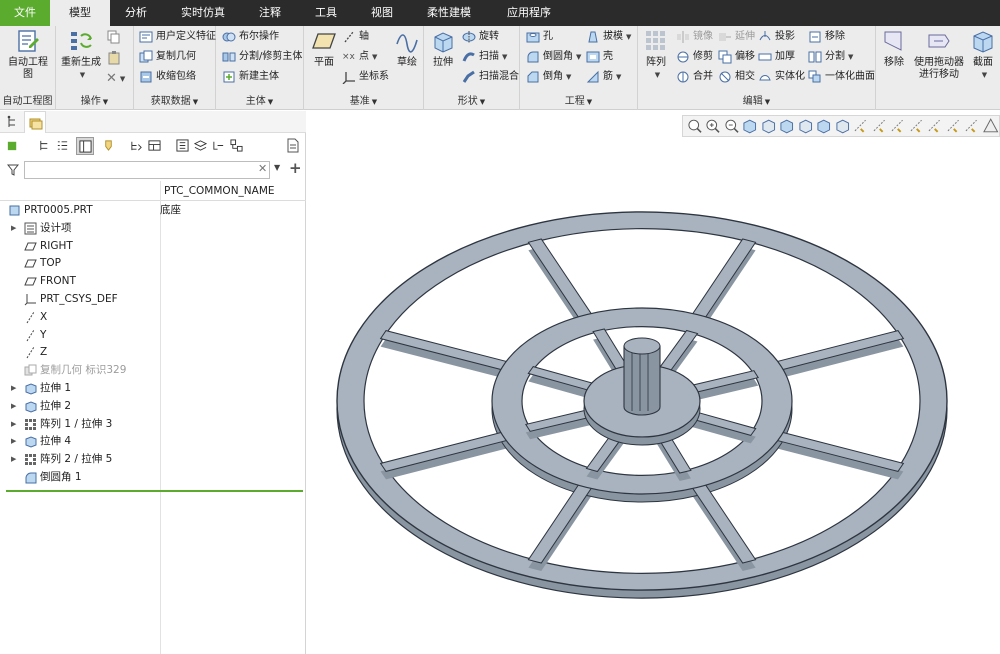 The image size is (1000, 654). Describe the element at coordinates (324, 48) in the screenshot. I see `plane-button: 平面` at that location.